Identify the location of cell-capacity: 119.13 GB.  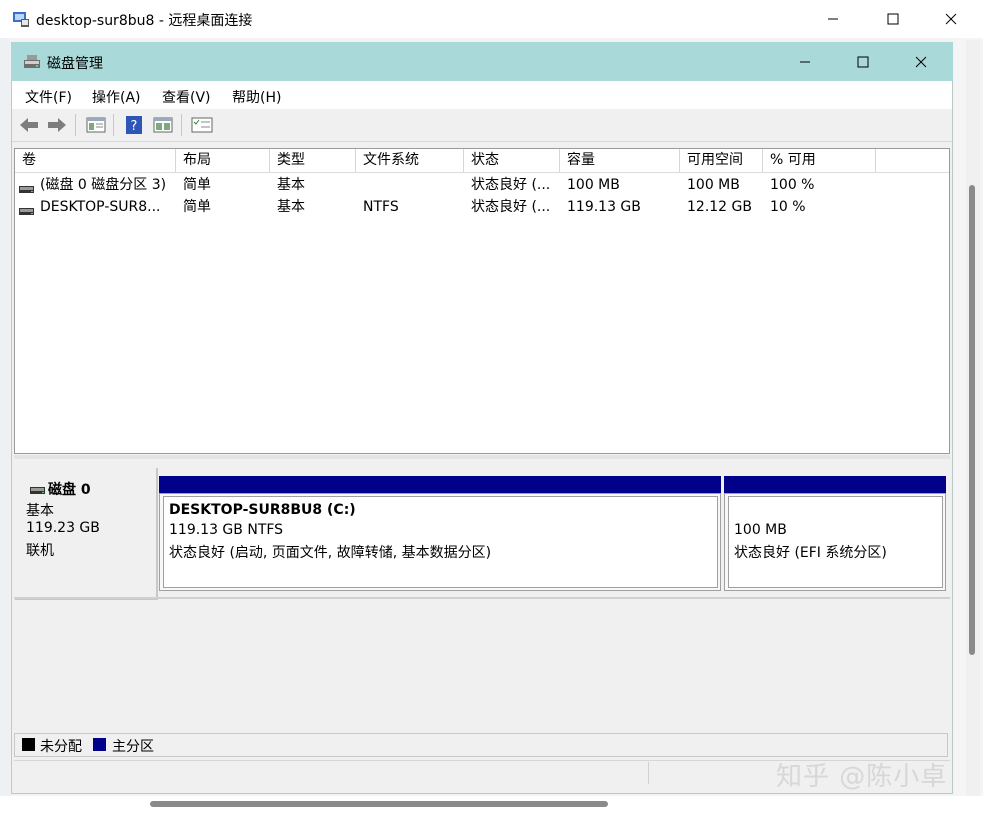
(620, 207).